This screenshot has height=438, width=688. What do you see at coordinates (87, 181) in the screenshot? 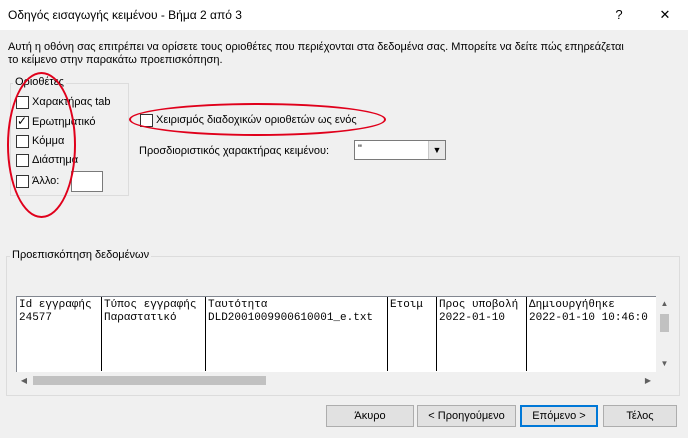
I see `other-delimiter-input` at bounding box center [87, 181].